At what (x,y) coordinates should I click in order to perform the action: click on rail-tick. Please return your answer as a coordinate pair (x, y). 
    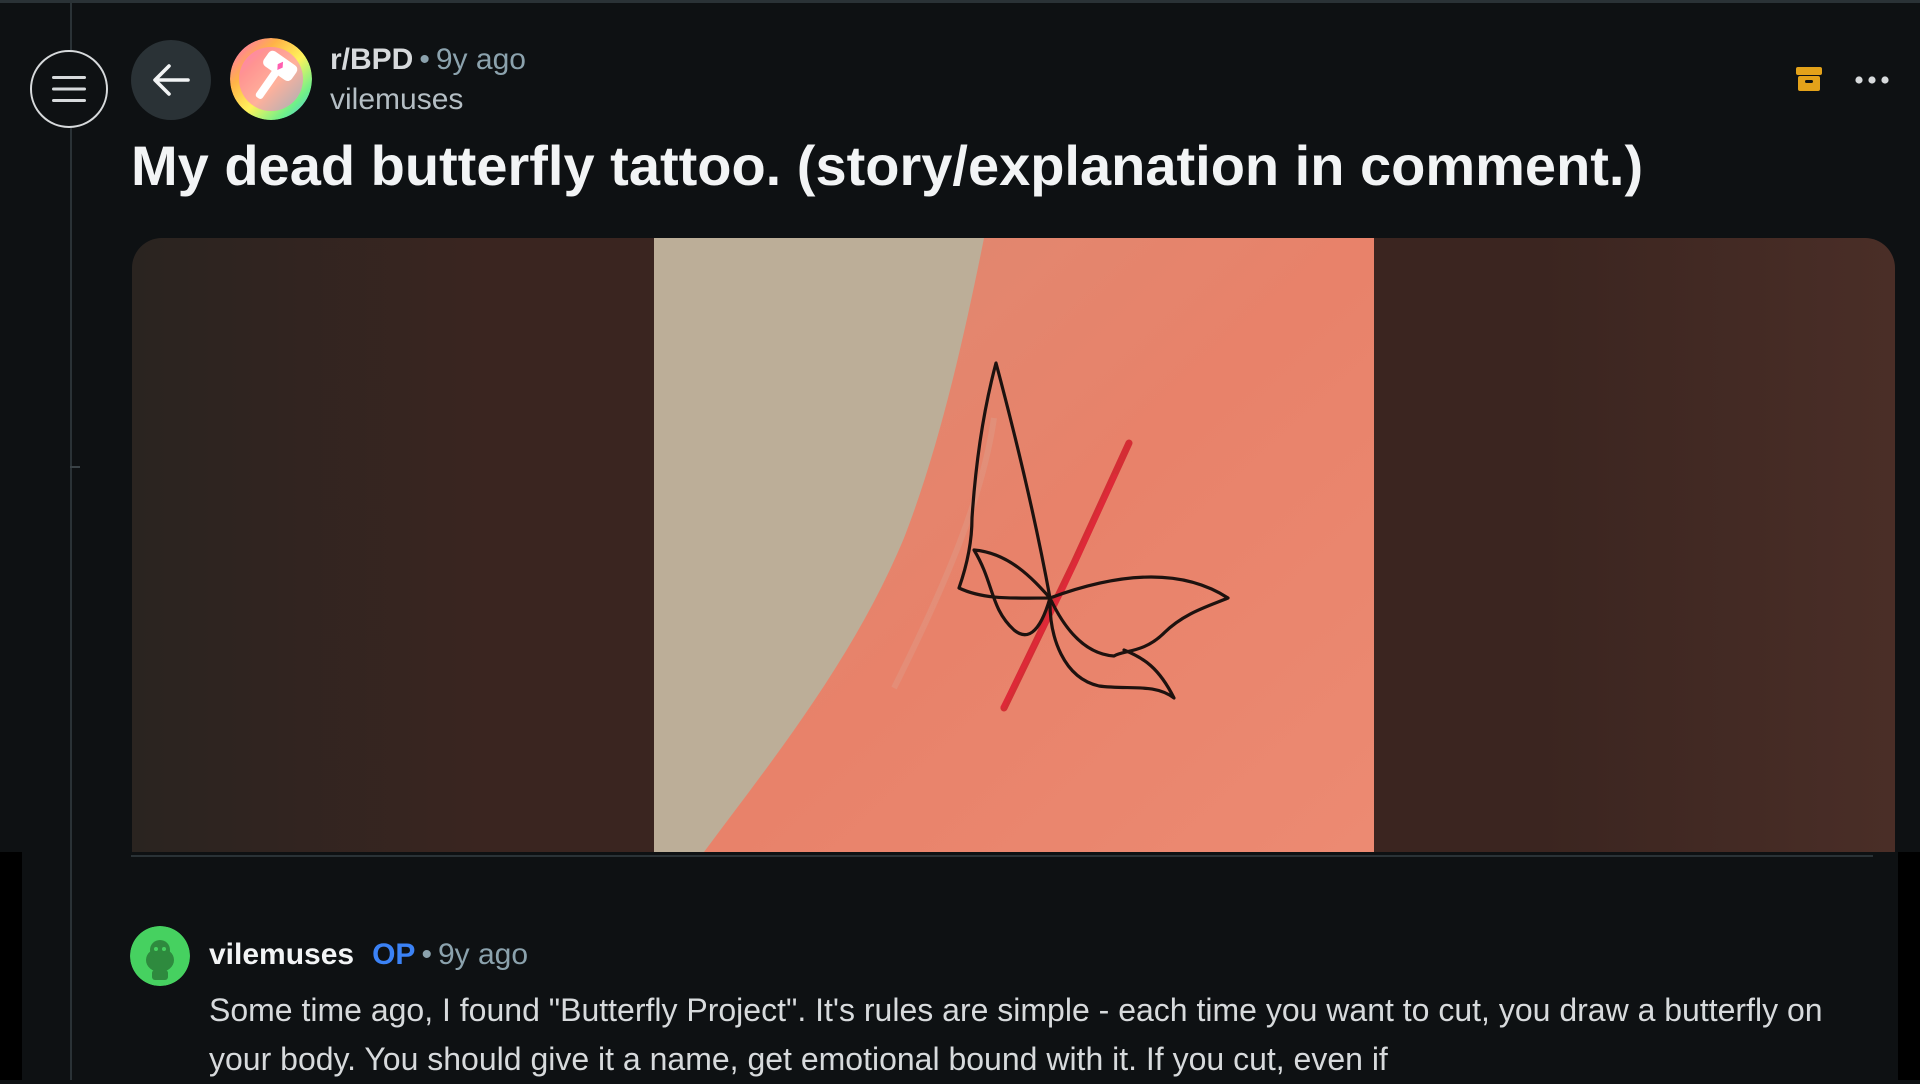
    Looking at the image, I should click on (75, 467).